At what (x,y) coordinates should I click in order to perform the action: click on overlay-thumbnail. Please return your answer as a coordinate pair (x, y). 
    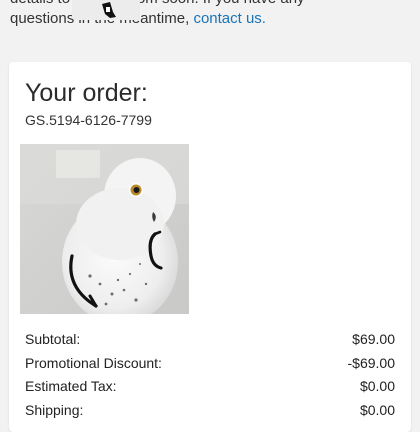
    Looking at the image, I should click on (106, 10).